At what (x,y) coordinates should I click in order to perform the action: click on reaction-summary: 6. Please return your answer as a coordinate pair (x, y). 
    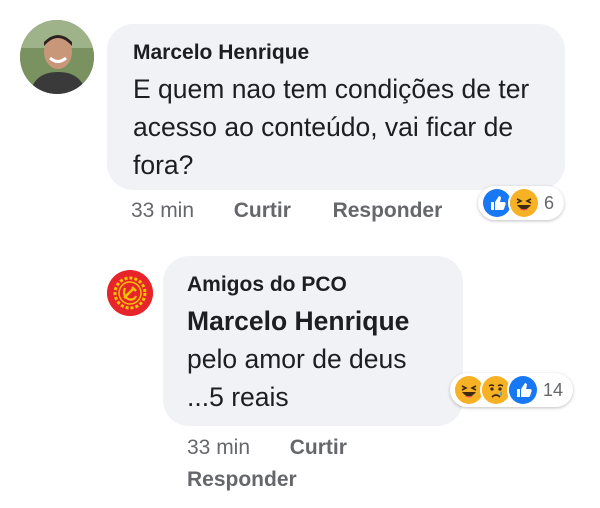
    Looking at the image, I should click on (521, 203).